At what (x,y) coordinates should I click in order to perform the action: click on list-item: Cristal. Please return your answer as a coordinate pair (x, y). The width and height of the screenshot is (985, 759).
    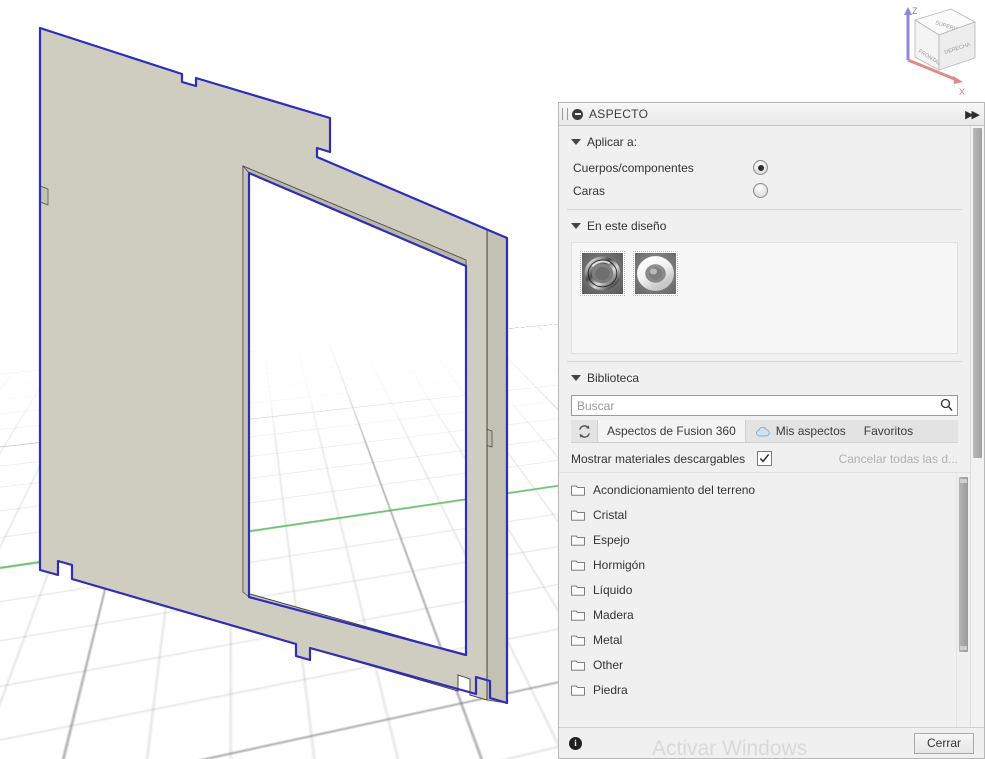
    Looking at the image, I should click on (757, 514).